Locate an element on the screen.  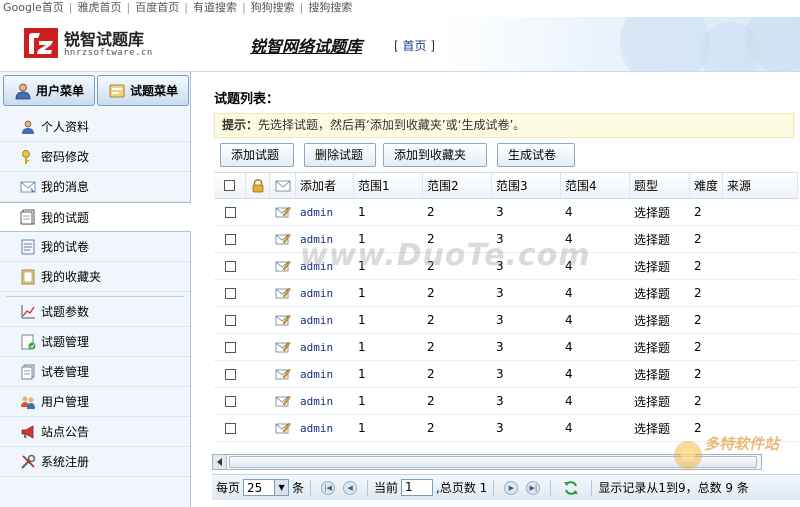
sidebar-item-question-params: 试题参数 is located at coordinates (95, 312).